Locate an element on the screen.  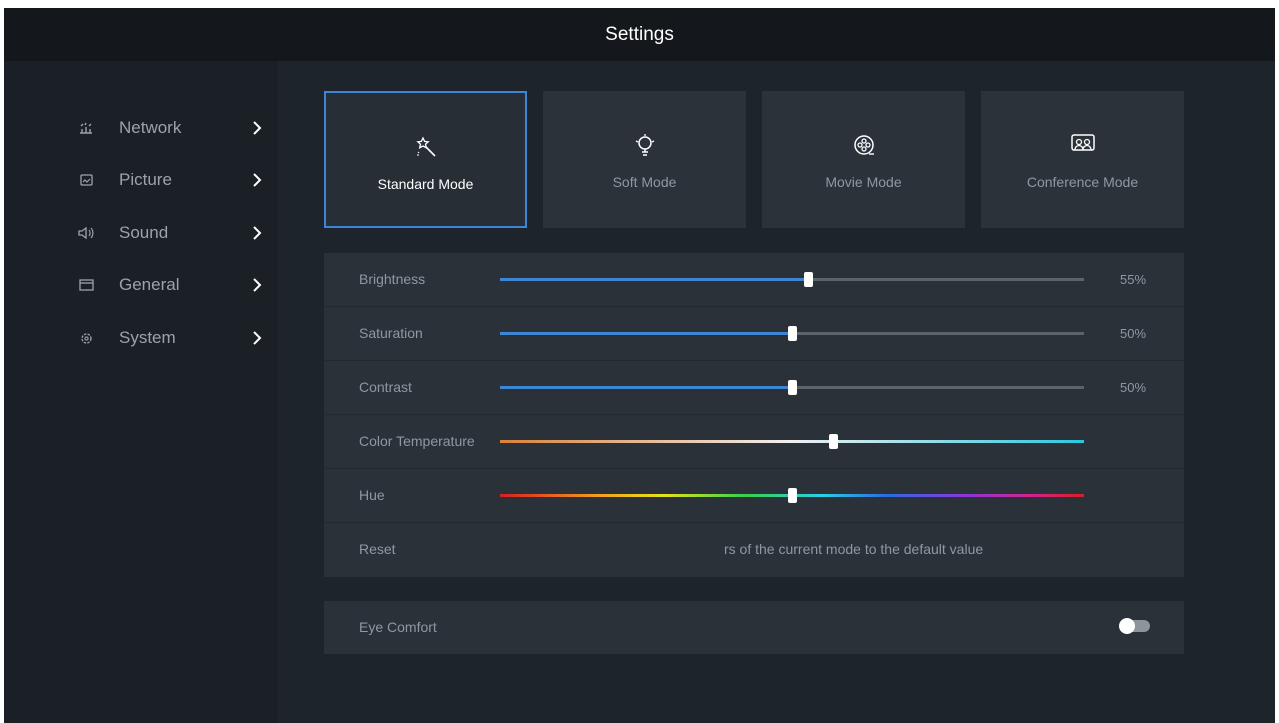
header-bar: Settings is located at coordinates (639, 34).